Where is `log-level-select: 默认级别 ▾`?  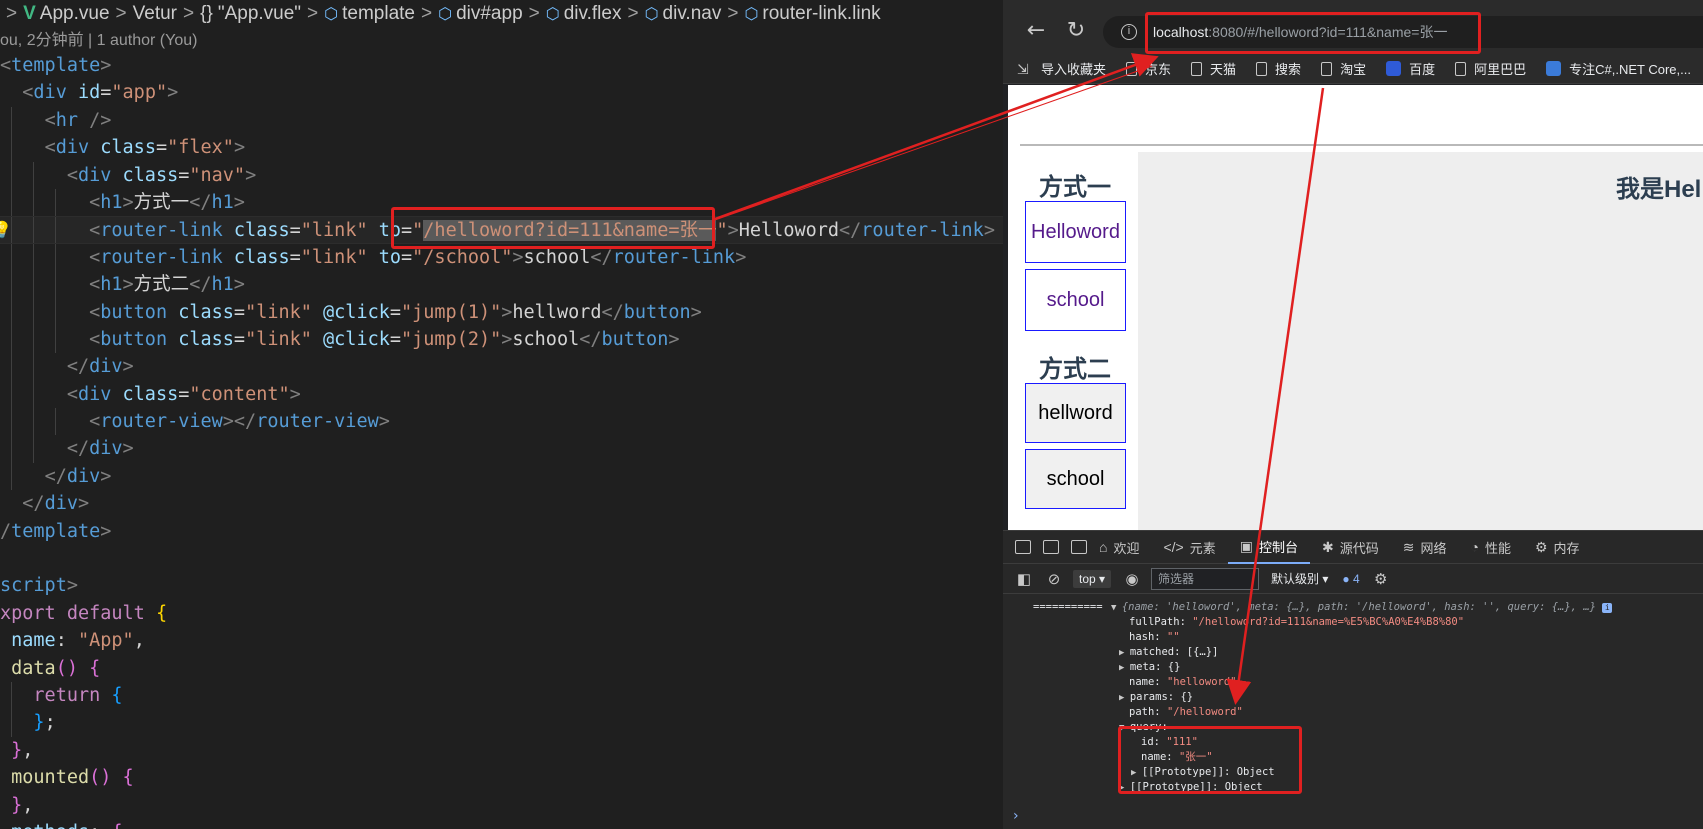 log-level-select: 默认级别 ▾ is located at coordinates (1299, 578).